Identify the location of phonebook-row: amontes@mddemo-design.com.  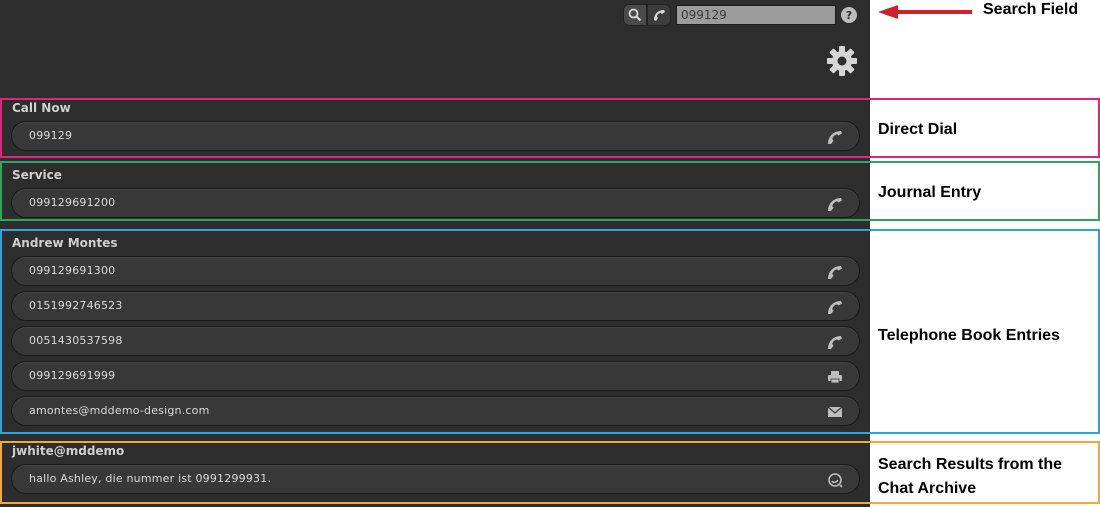
(435, 411).